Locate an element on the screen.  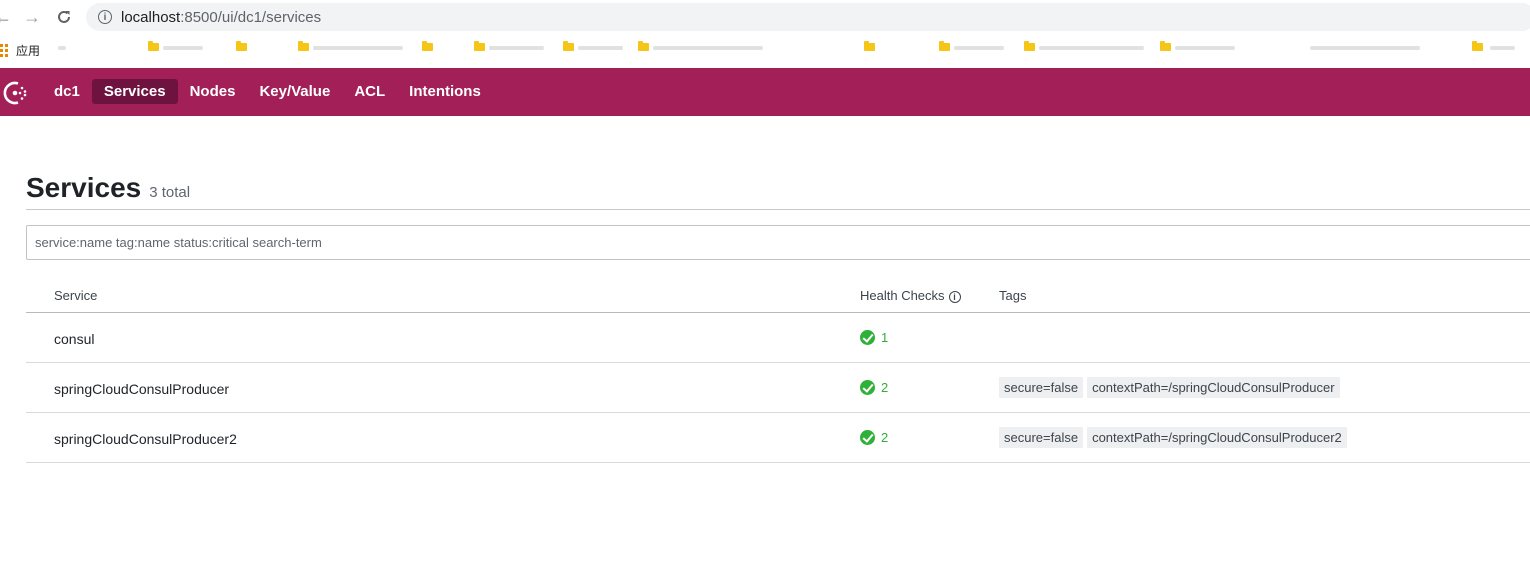
service-name: springCloudConsulProducer2 is located at coordinates (145, 439).